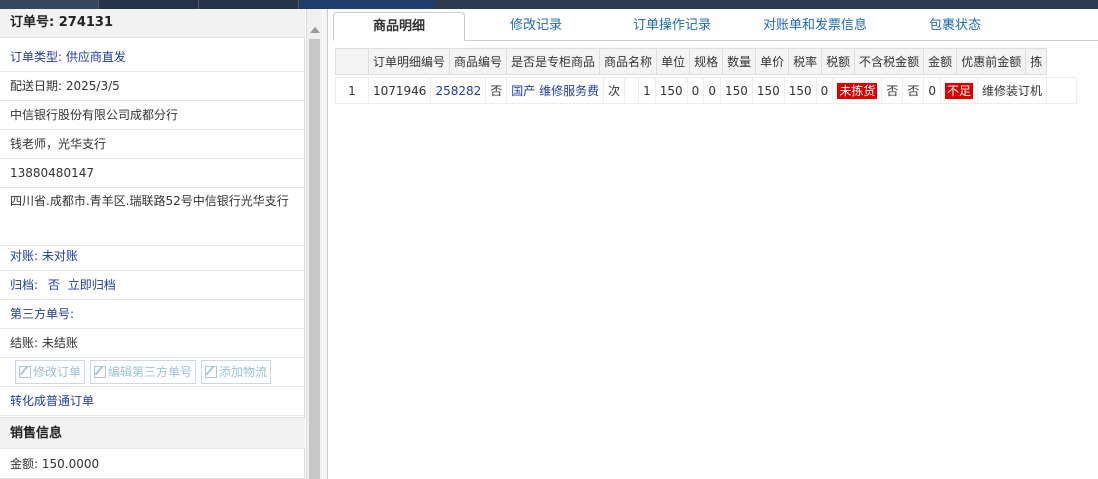 This screenshot has width=1098, height=479. Describe the element at coordinates (706, 61) in the screenshot. I see `column-header-spec: 规格` at that location.